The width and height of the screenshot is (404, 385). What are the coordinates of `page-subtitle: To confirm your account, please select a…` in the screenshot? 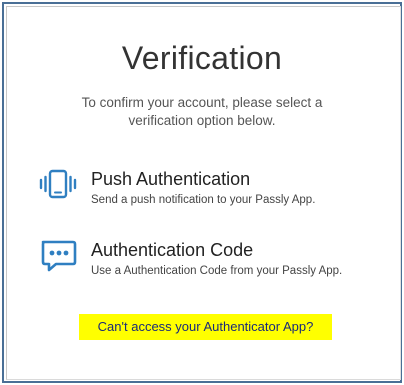 It's located at (202, 111).